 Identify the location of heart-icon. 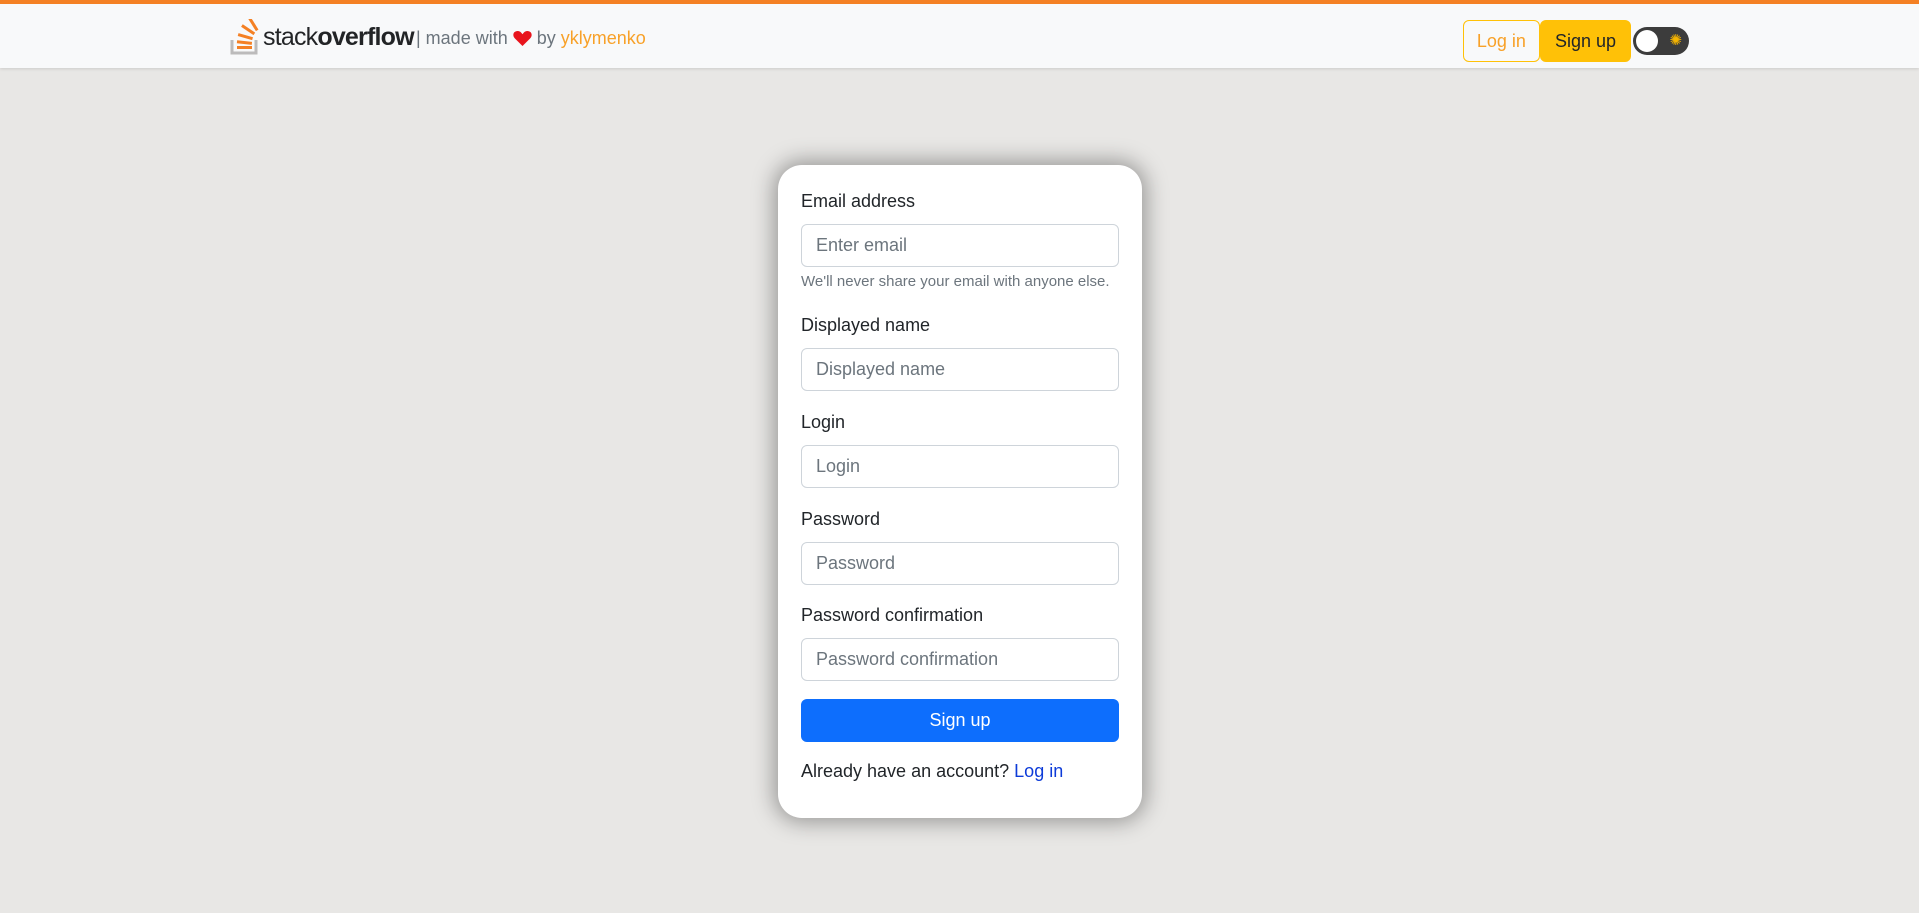
(522, 38).